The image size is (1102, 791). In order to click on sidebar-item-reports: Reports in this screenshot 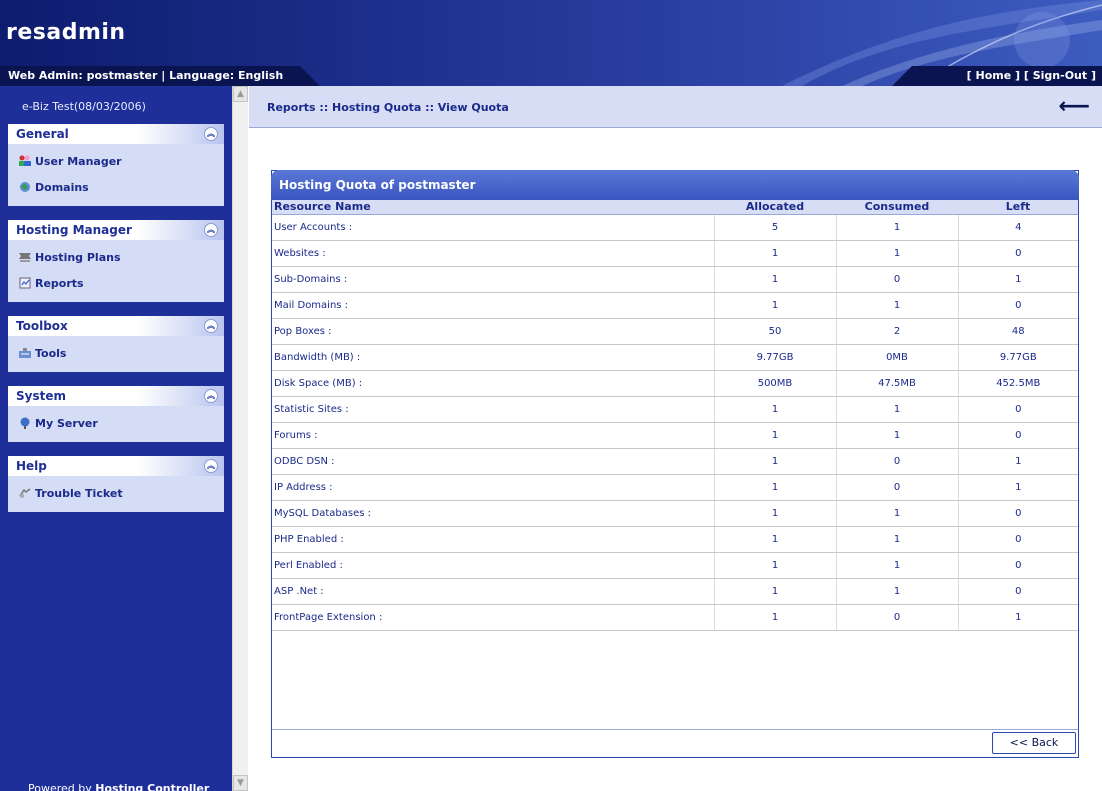, I will do `click(121, 283)`.